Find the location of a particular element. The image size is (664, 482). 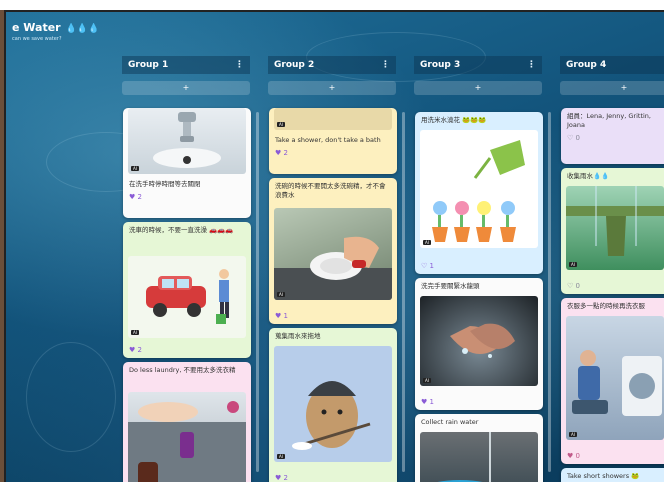

column-group-4: Group 4 ⋮ + is located at coordinates (612, 75).